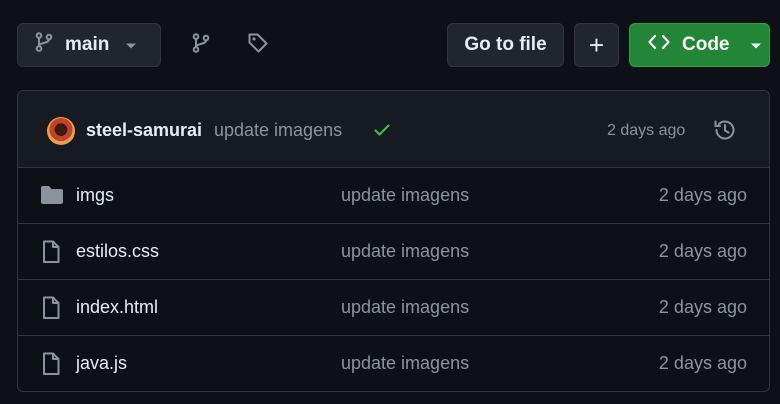 The width and height of the screenshot is (780, 404). Describe the element at coordinates (382, 132) in the screenshot. I see `check-icon` at that location.